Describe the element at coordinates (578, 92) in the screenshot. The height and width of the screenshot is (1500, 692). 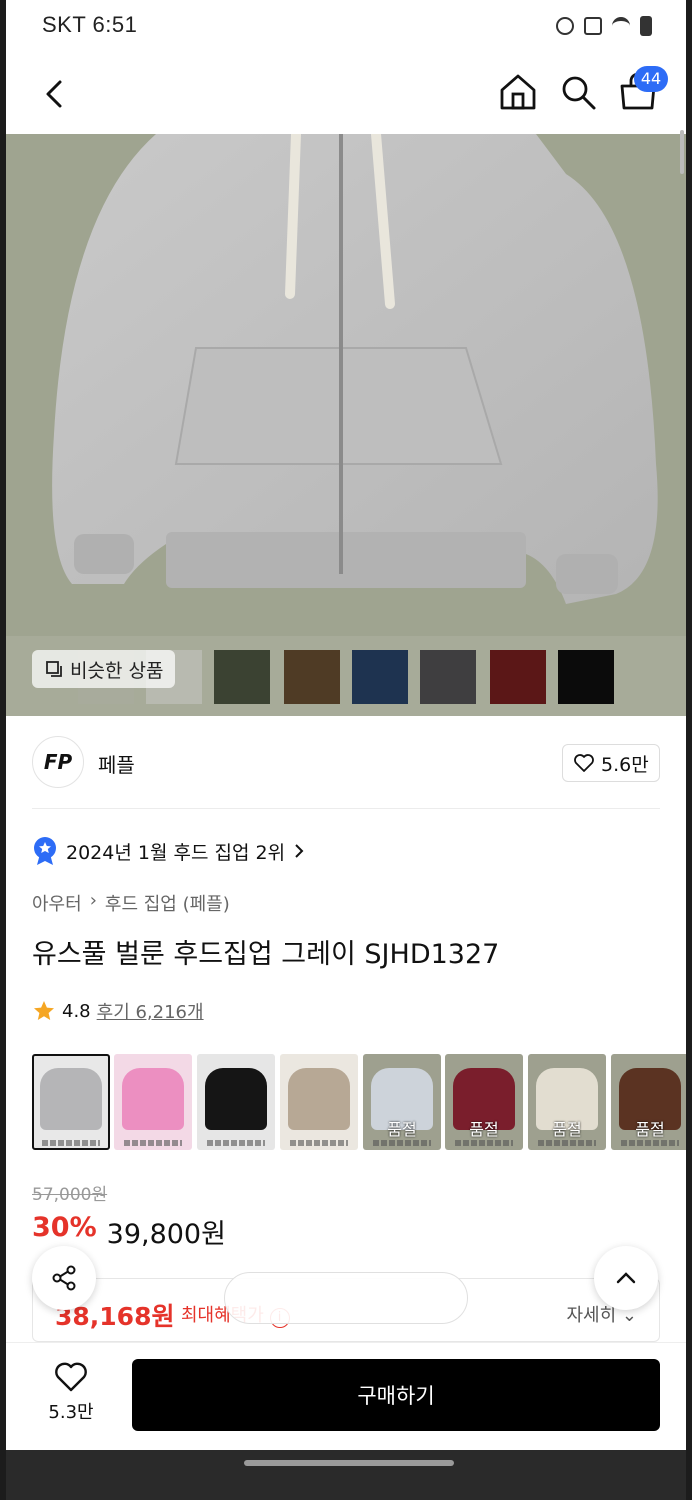
I see `search-icon` at that location.